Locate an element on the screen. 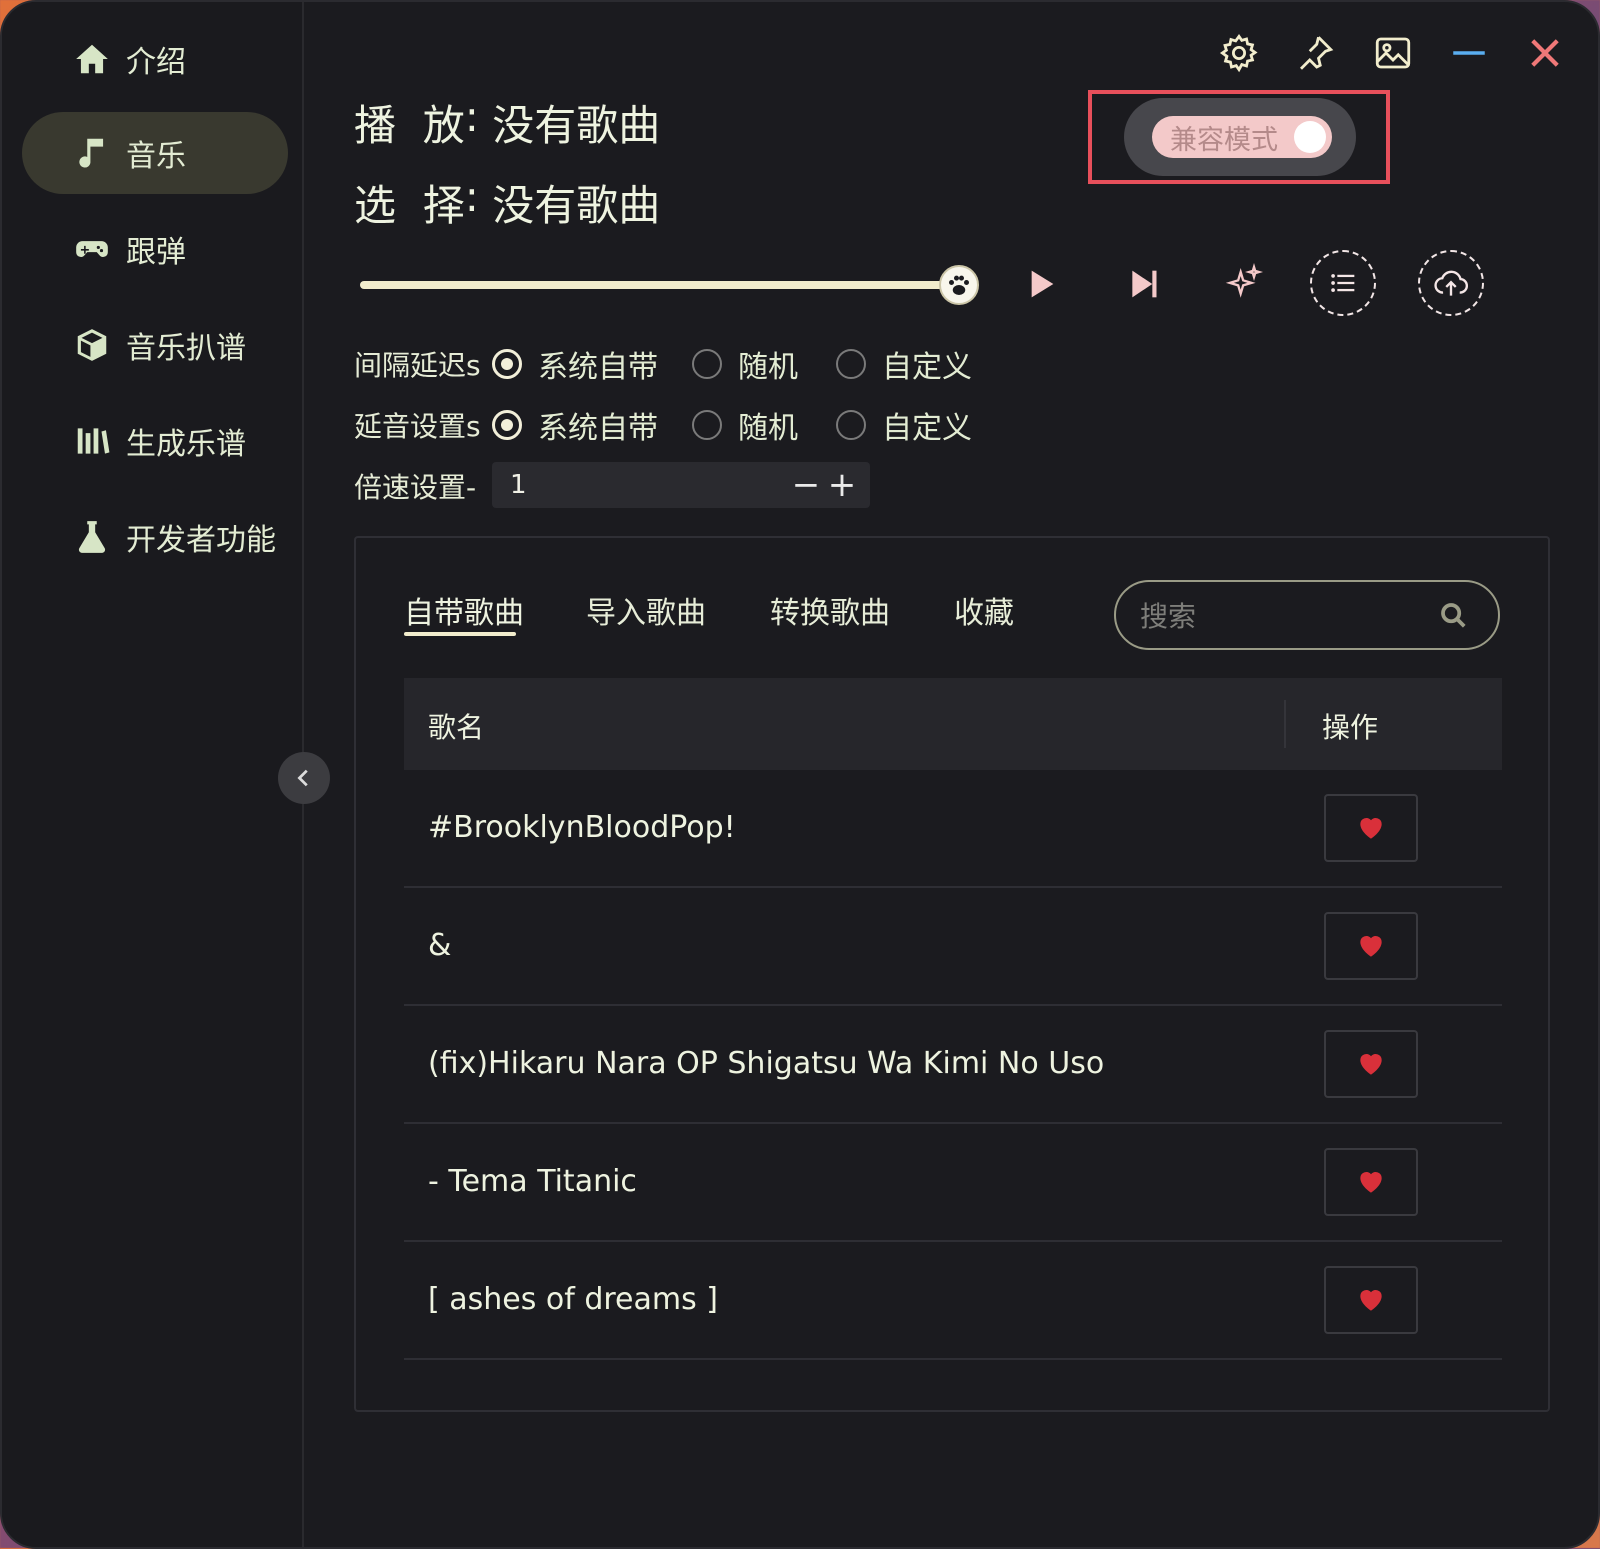 This screenshot has height=1549, width=1600. song-name: - Tema Titanic is located at coordinates (532, 1181).